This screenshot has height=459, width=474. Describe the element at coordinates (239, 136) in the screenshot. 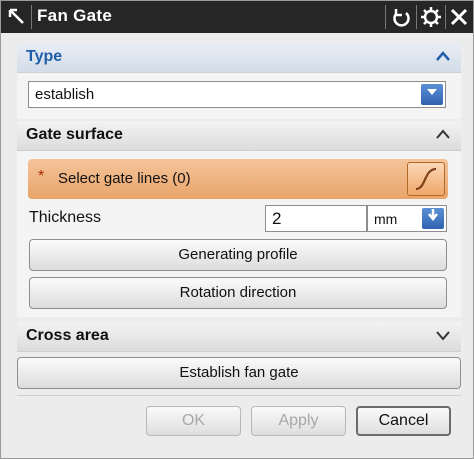

I see `gate-surface-section-header: Gate surface` at that location.